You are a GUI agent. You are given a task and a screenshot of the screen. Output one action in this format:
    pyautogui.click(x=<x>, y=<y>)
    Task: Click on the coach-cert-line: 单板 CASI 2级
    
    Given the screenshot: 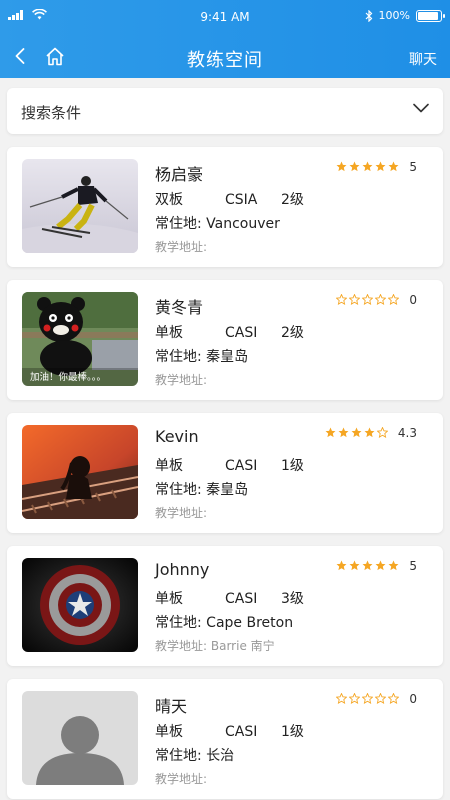 What is the action you would take?
    pyautogui.click(x=229, y=332)
    